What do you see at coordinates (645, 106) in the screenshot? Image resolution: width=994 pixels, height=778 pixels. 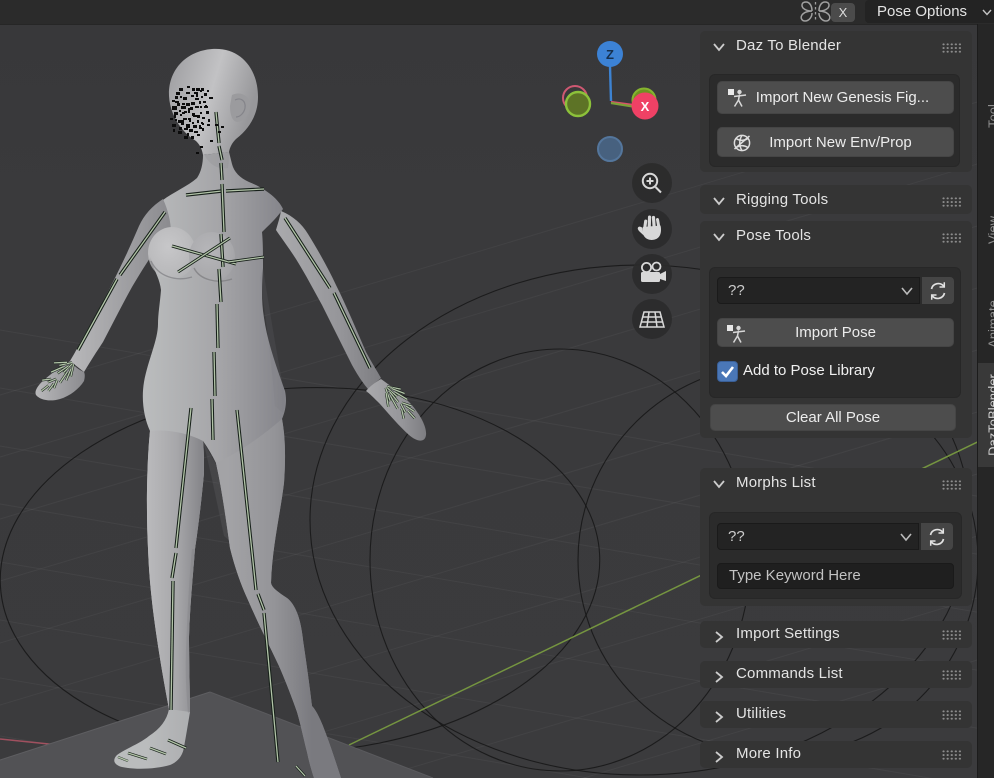 I see `svg-text: X` at bounding box center [645, 106].